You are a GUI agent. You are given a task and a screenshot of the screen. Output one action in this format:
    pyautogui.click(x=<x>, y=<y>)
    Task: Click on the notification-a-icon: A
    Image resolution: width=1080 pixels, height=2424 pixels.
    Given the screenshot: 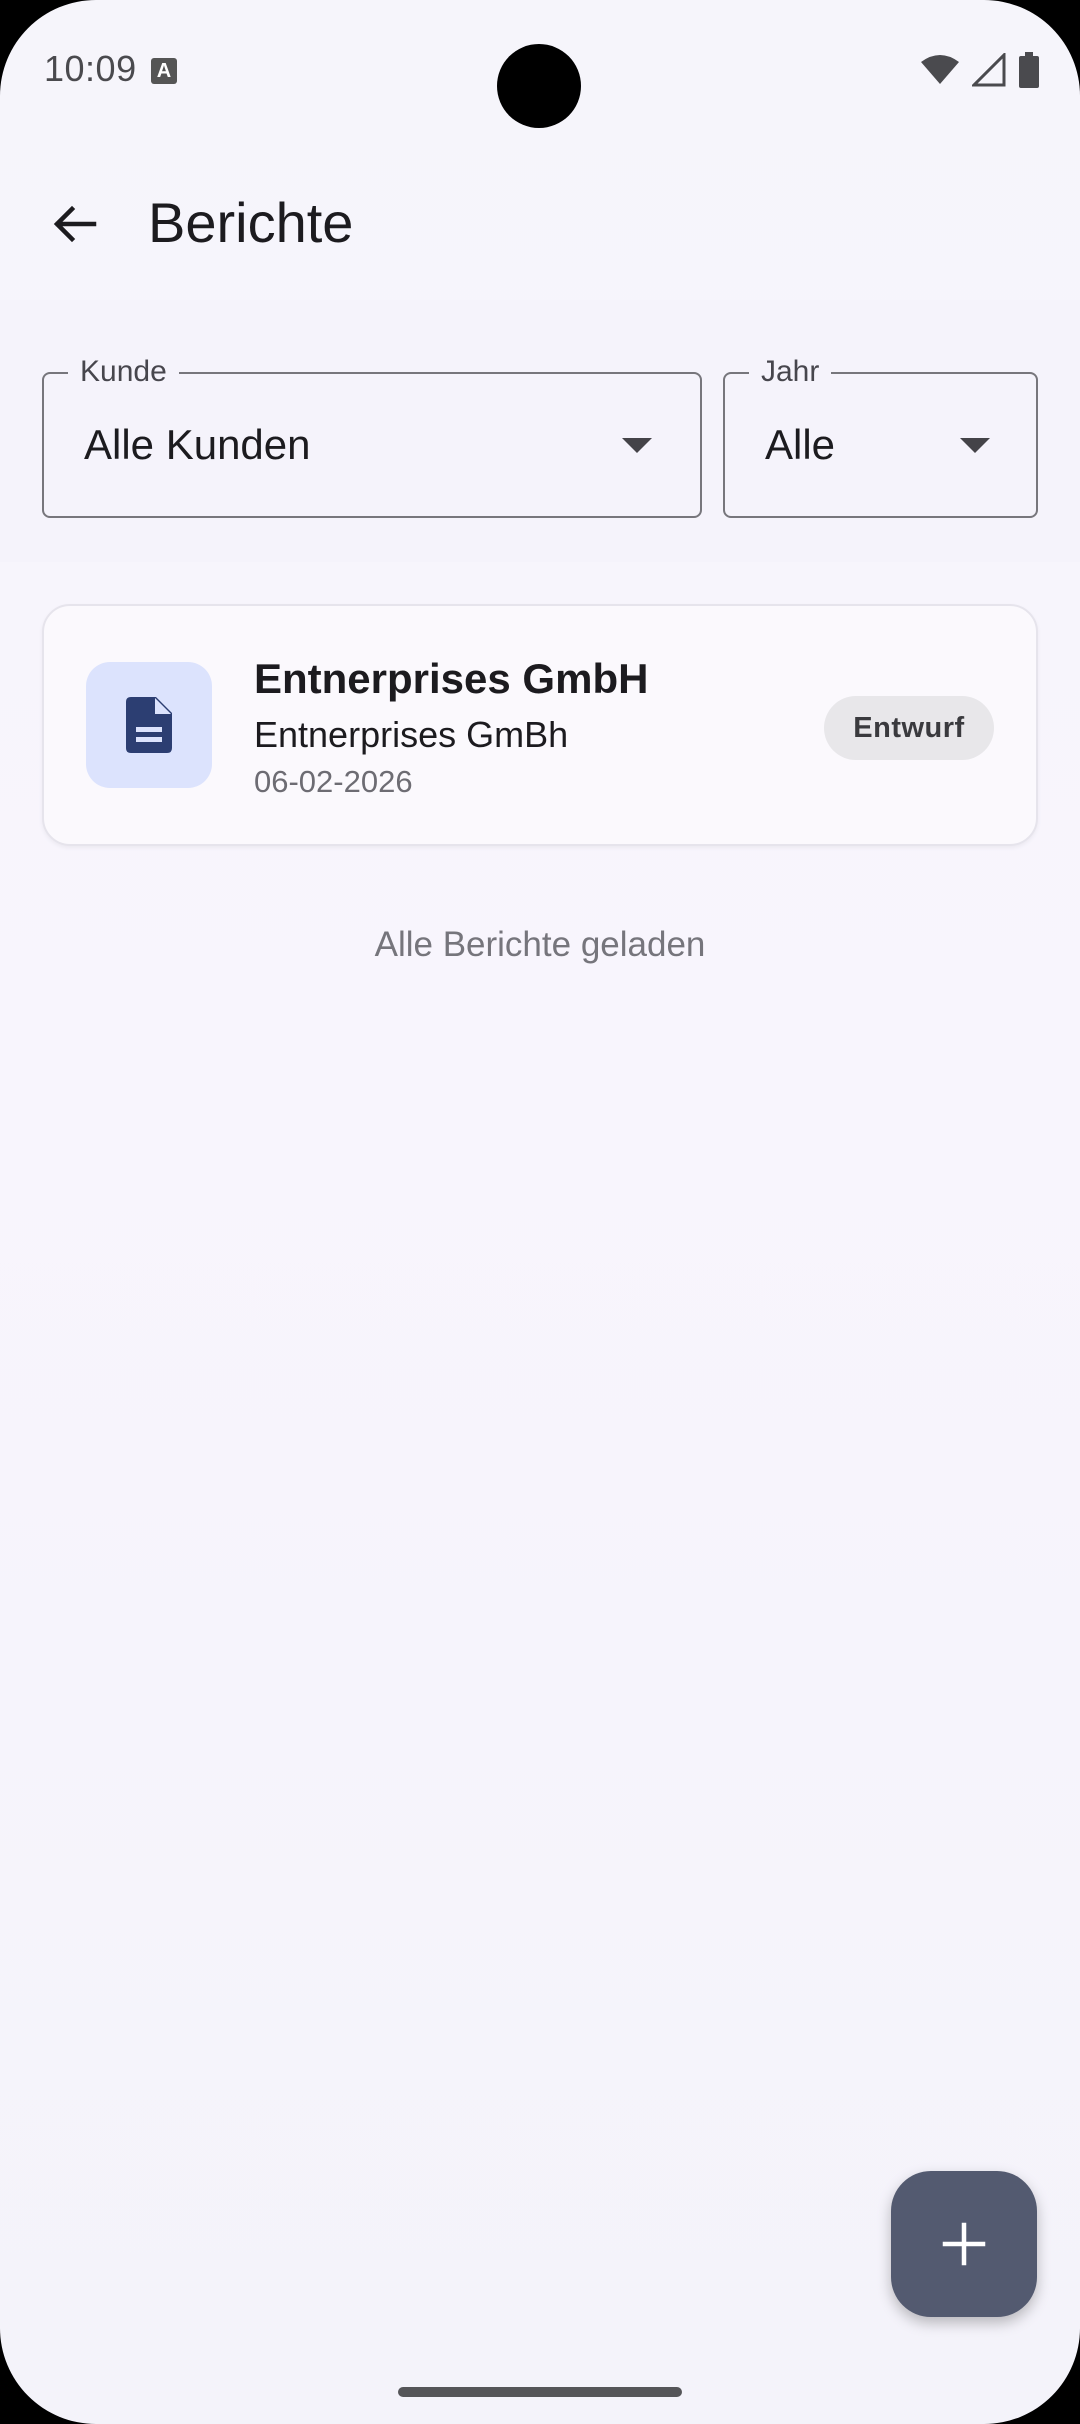 What is the action you would take?
    pyautogui.click(x=164, y=71)
    